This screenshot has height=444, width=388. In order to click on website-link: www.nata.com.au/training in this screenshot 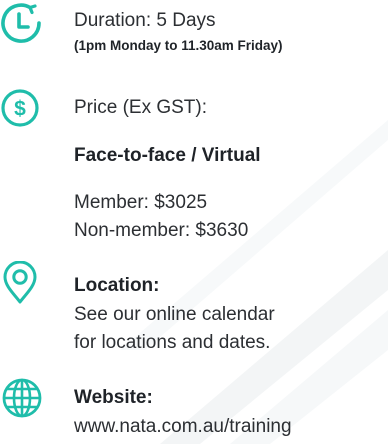, I will do `click(231, 427)`.